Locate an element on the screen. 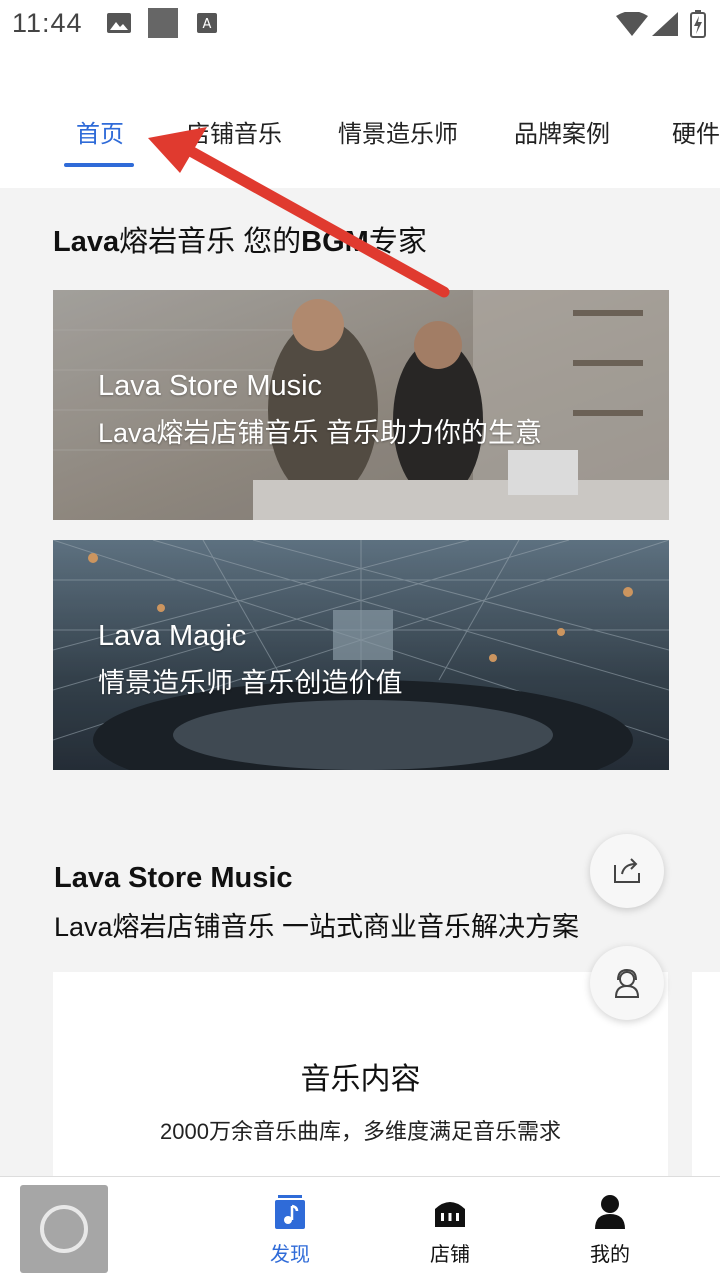  notification-square-icon is located at coordinates (163, 23).